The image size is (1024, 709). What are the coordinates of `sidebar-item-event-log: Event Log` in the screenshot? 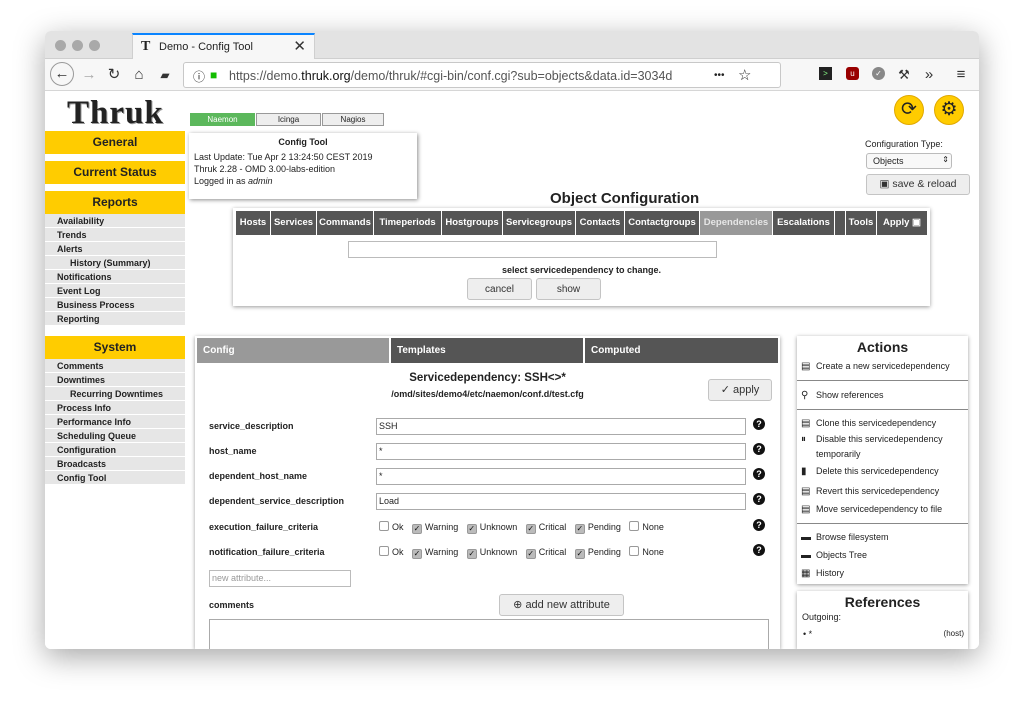 It's located at (115, 291).